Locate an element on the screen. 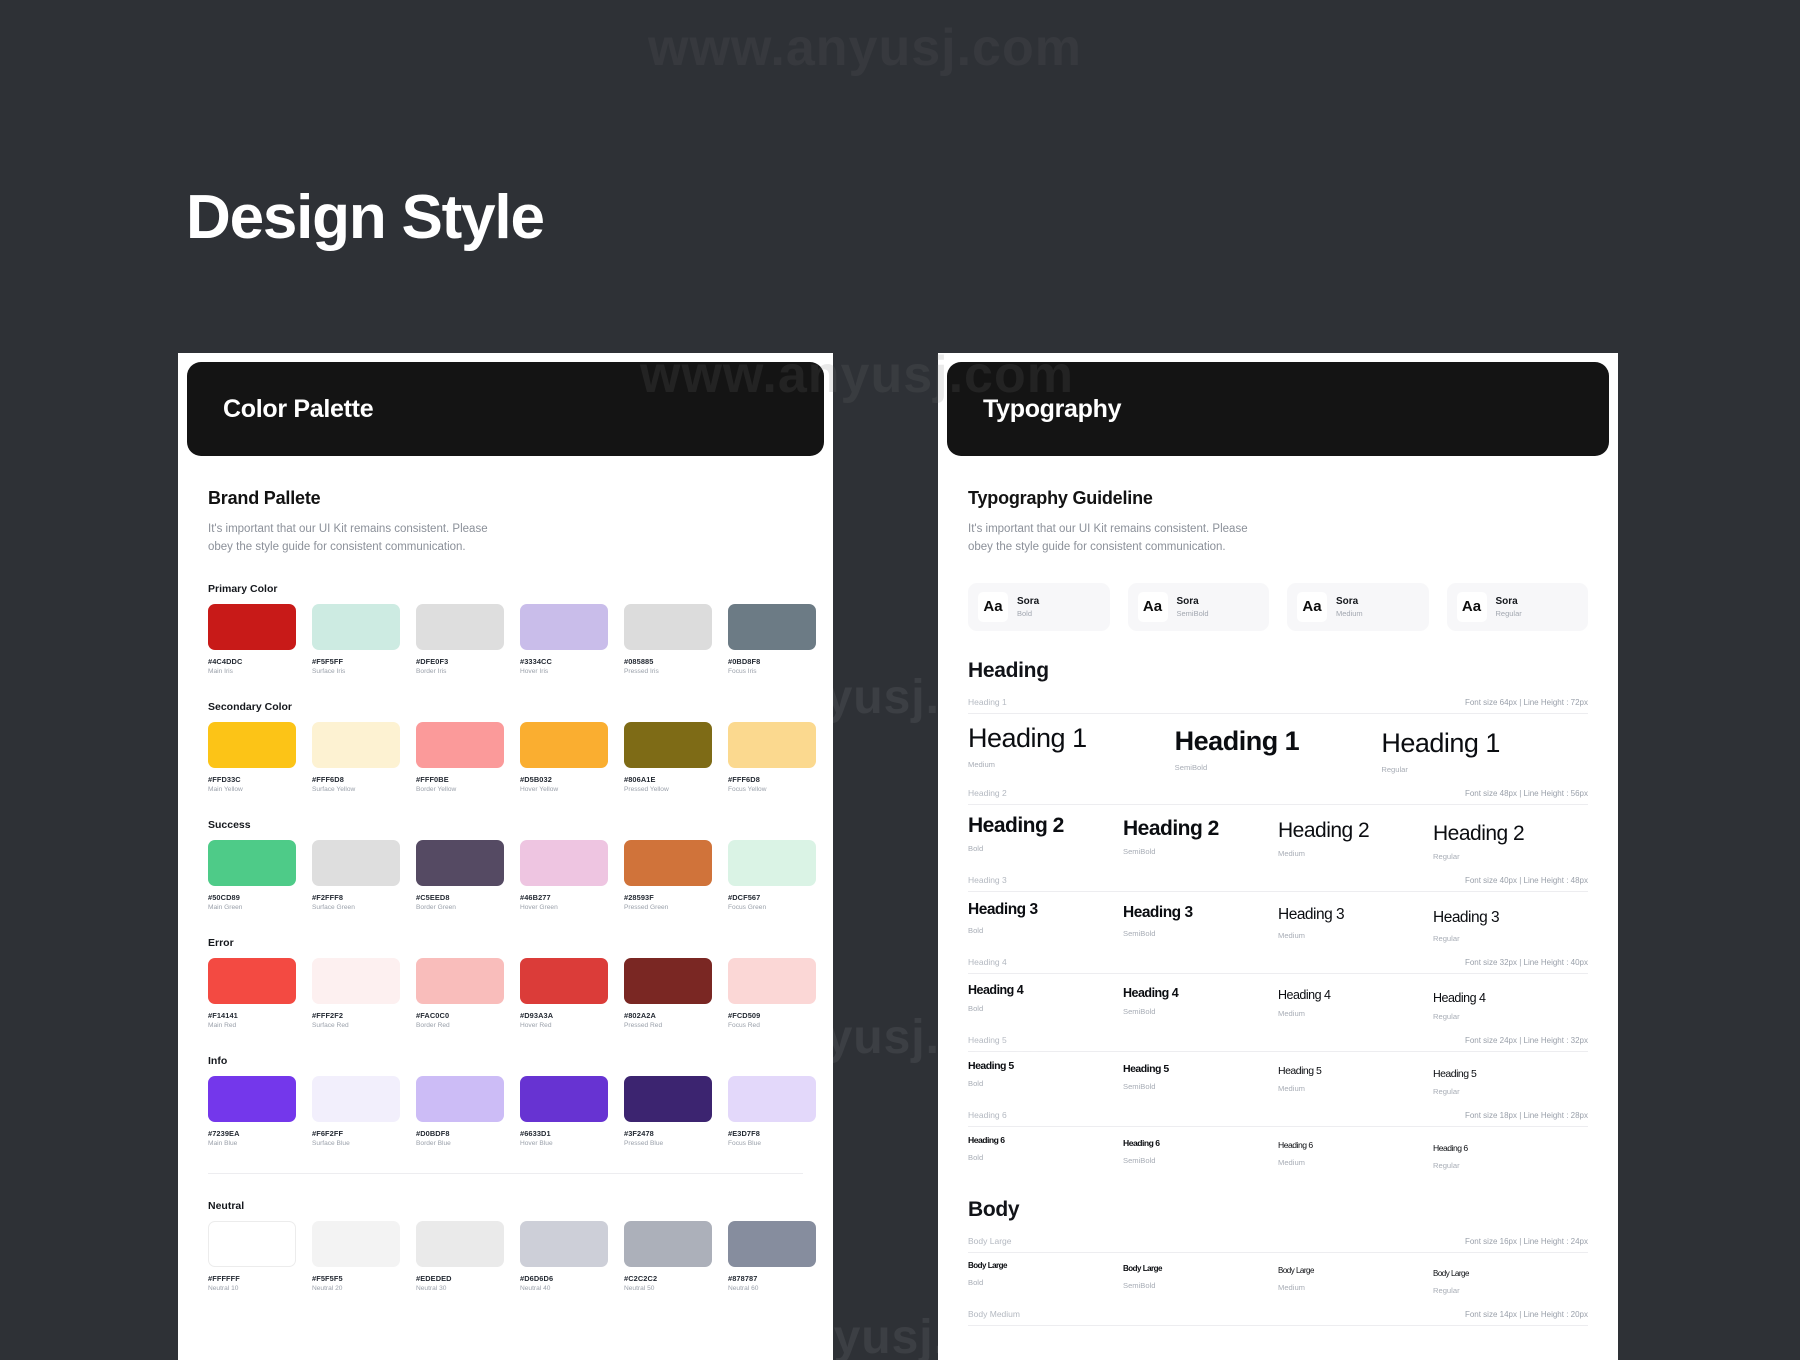 This screenshot has height=1360, width=1800. color-swatch-hex: #C5EED8 is located at coordinates (433, 897).